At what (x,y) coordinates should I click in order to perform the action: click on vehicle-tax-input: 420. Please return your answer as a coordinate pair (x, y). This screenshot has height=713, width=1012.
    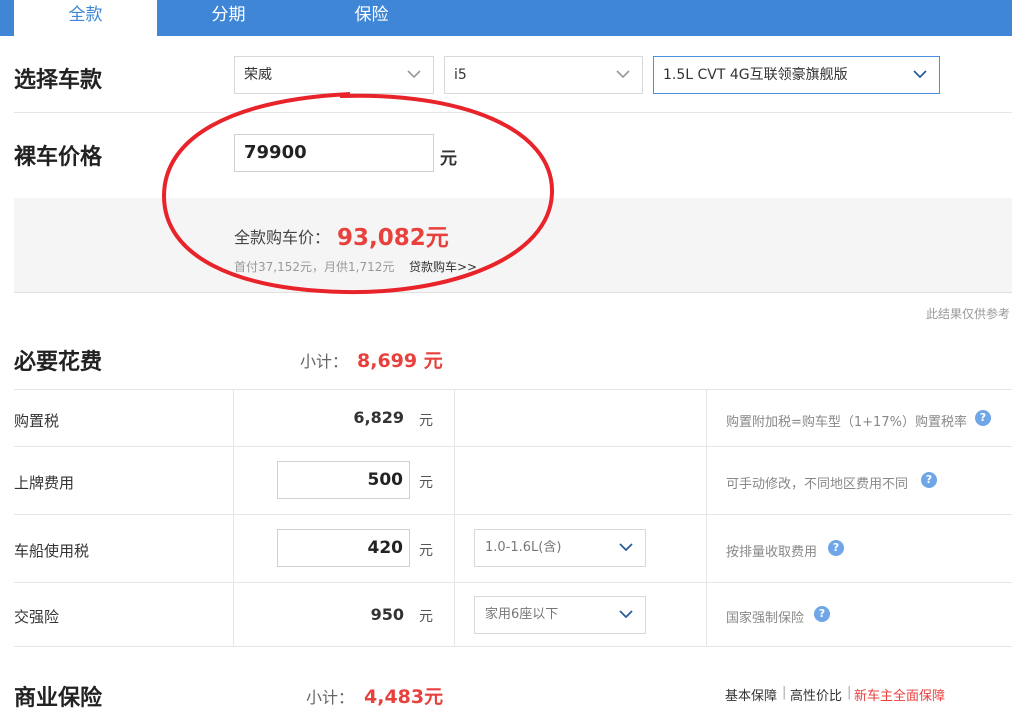
    Looking at the image, I should click on (343, 548).